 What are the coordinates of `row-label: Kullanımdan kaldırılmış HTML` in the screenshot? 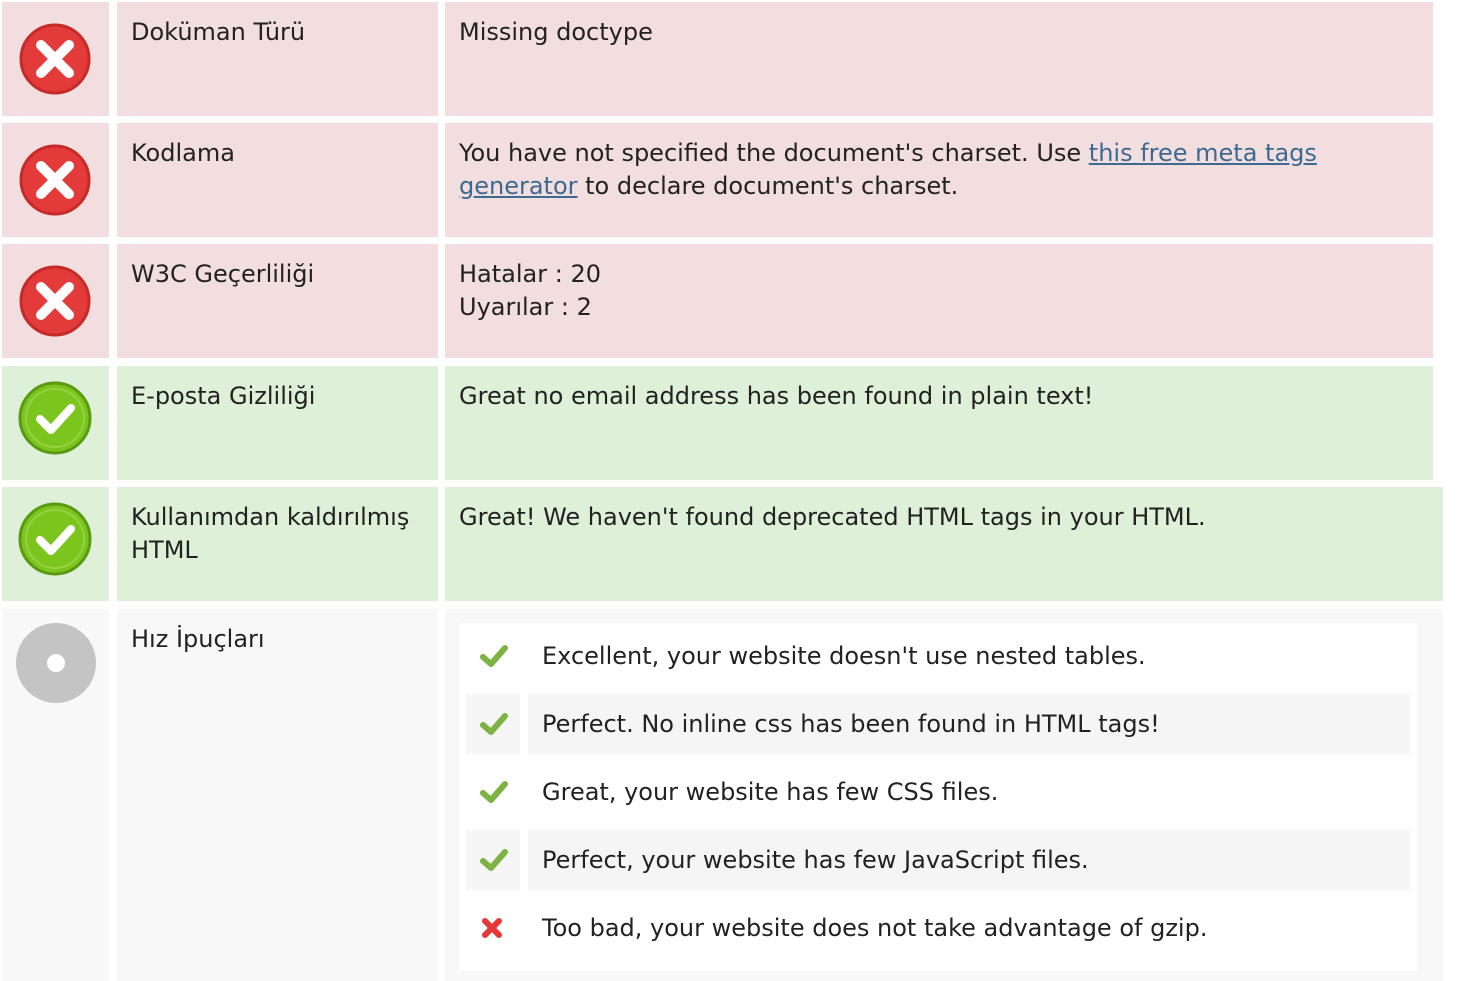 It's located at (277, 544).